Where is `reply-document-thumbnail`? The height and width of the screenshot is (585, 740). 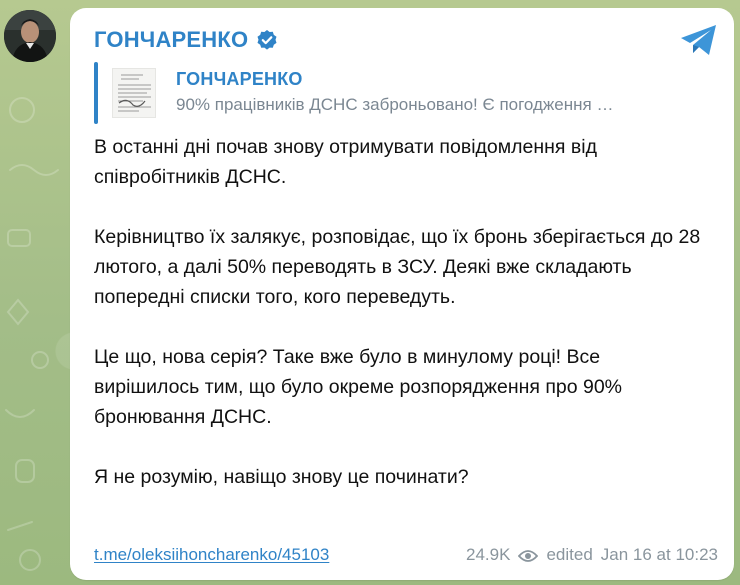 reply-document-thumbnail is located at coordinates (134, 93).